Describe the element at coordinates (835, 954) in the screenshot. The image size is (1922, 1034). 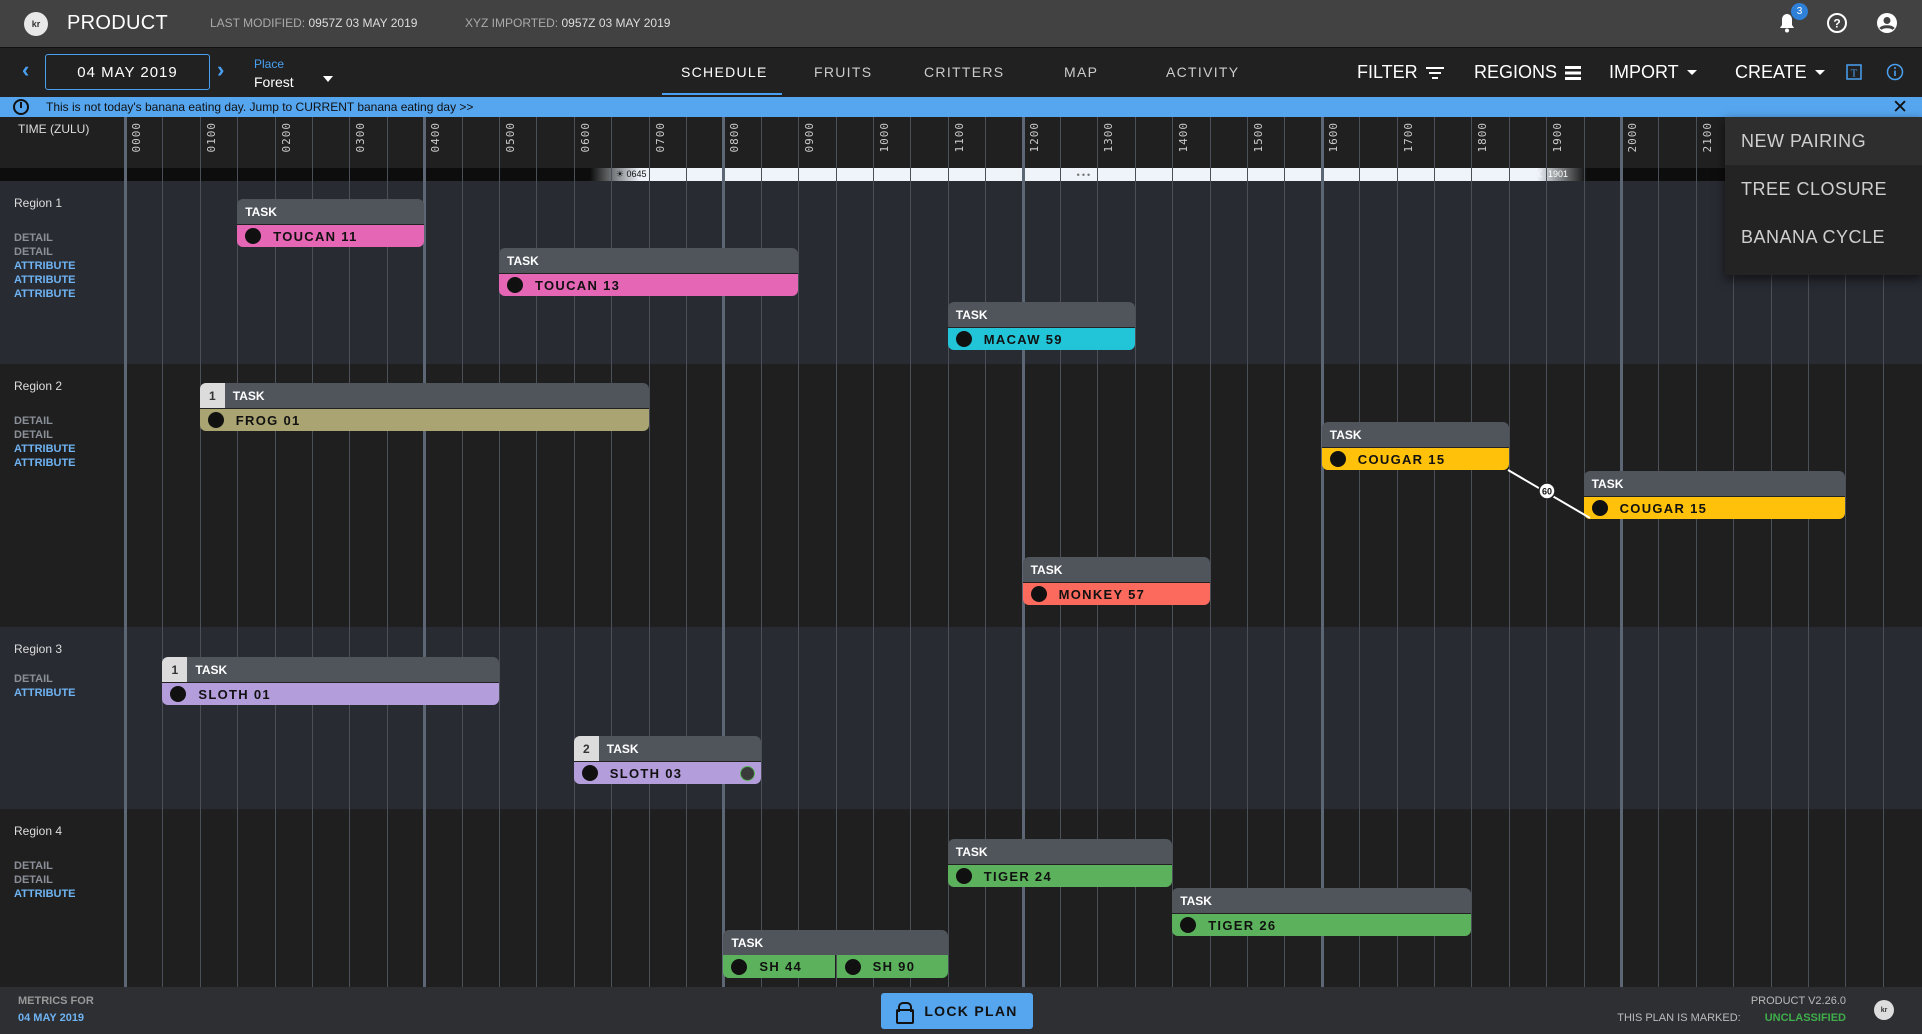
I see `task-card: TASK SH 44 SH 90` at that location.